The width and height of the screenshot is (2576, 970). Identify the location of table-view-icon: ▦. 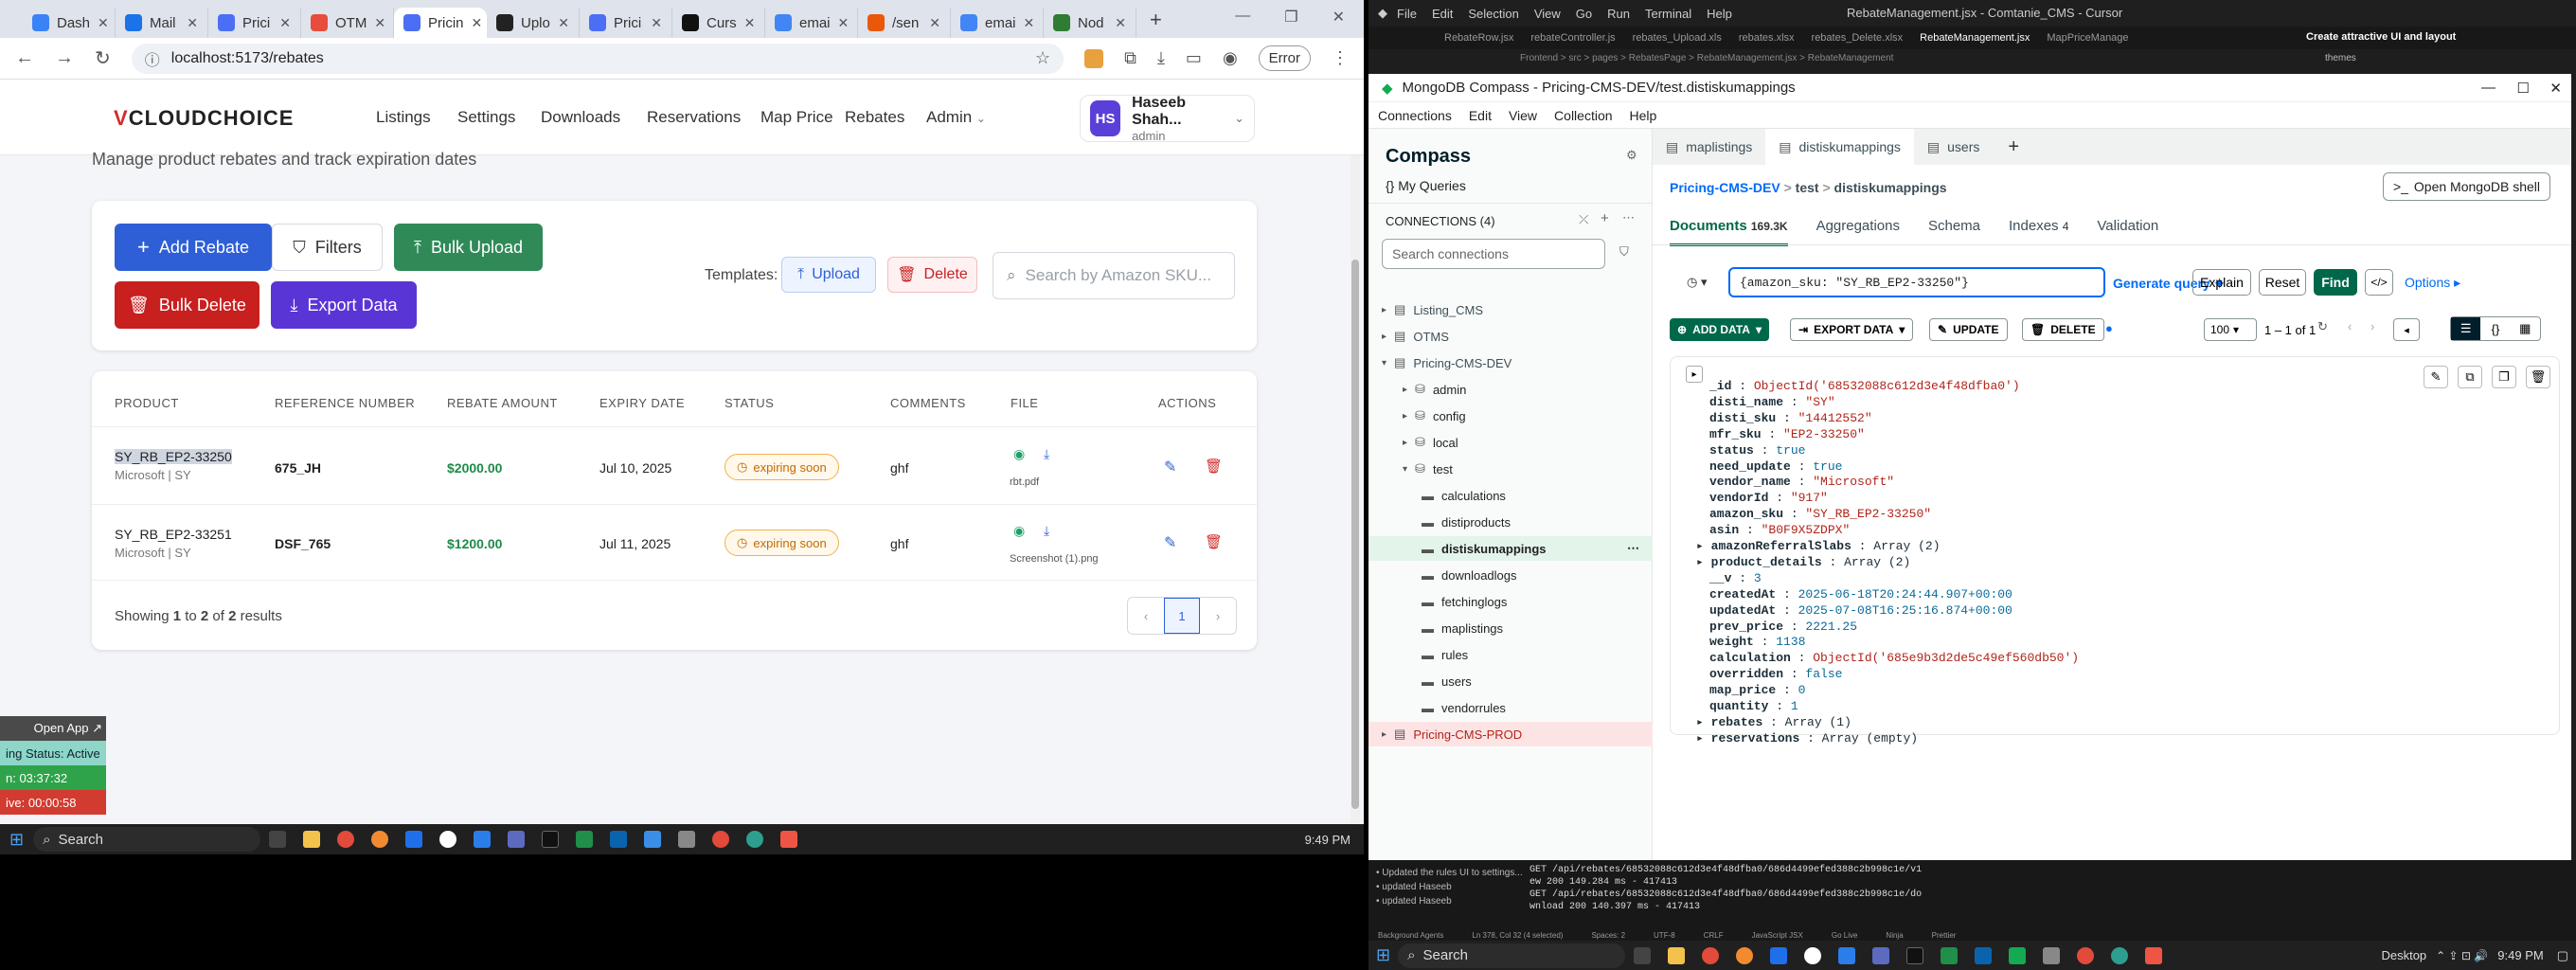
(2525, 328).